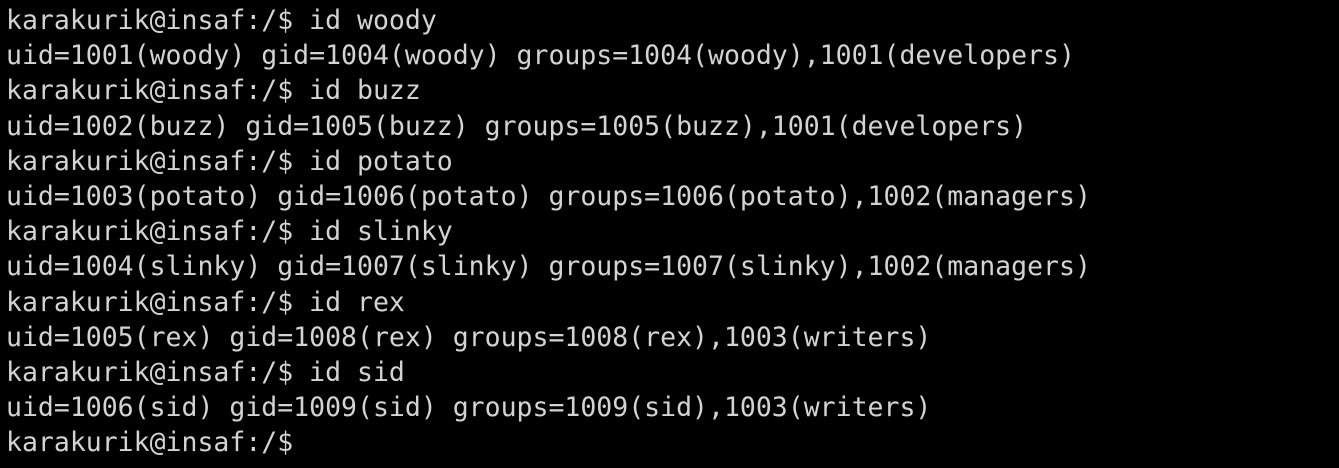 Image resolution: width=1339 pixels, height=468 pixels. Describe the element at coordinates (672, 442) in the screenshot. I see `prompt-input-line: karakurik@insaf:/$` at that location.